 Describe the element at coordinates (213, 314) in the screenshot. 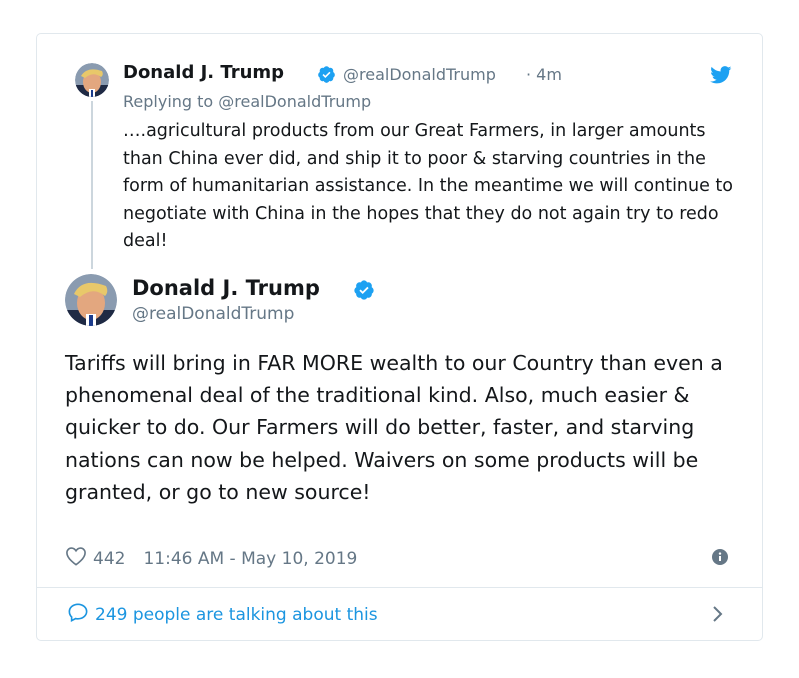

I see `main-author-handle: @realDonaldTrump` at that location.